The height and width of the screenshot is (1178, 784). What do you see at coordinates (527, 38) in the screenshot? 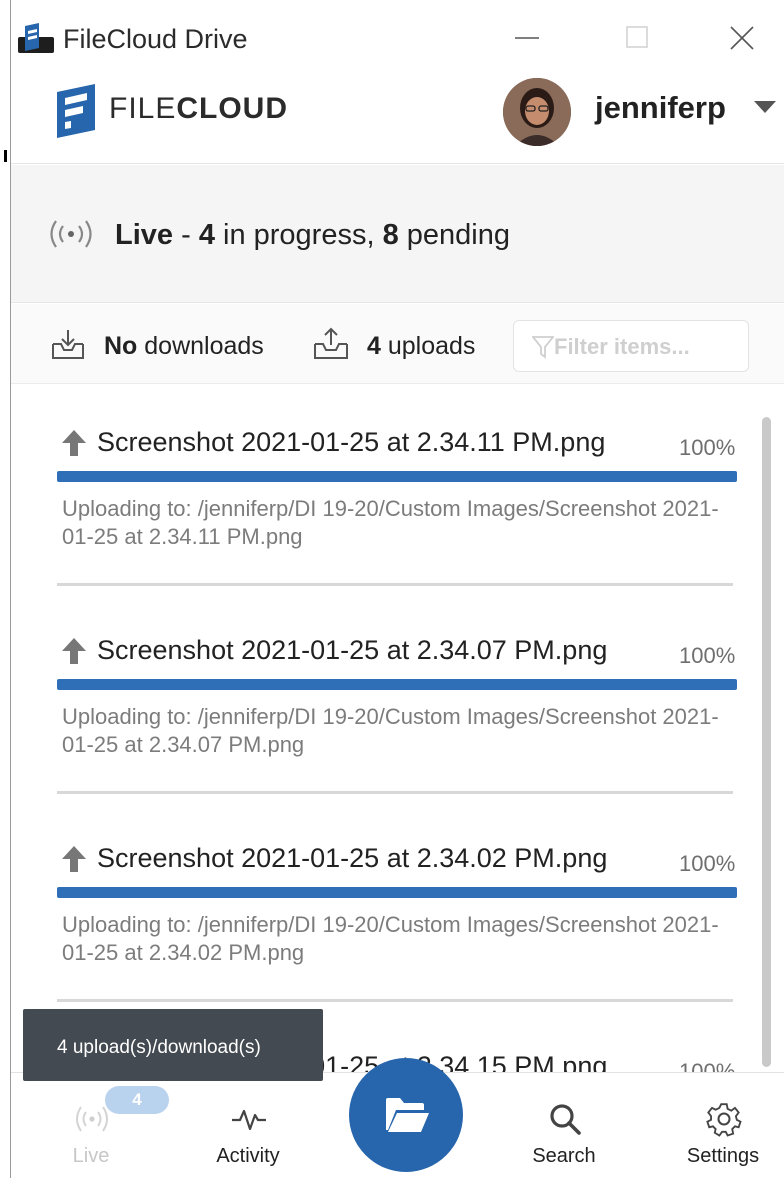
I see `minimize-button` at bounding box center [527, 38].